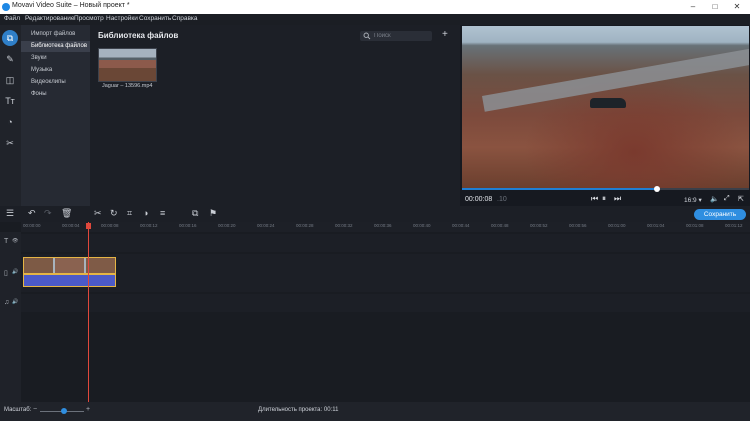 The width and height of the screenshot is (750, 421). Describe the element at coordinates (15, 302) in the screenshot. I see `music-track-mute-icon: 🔊` at that location.